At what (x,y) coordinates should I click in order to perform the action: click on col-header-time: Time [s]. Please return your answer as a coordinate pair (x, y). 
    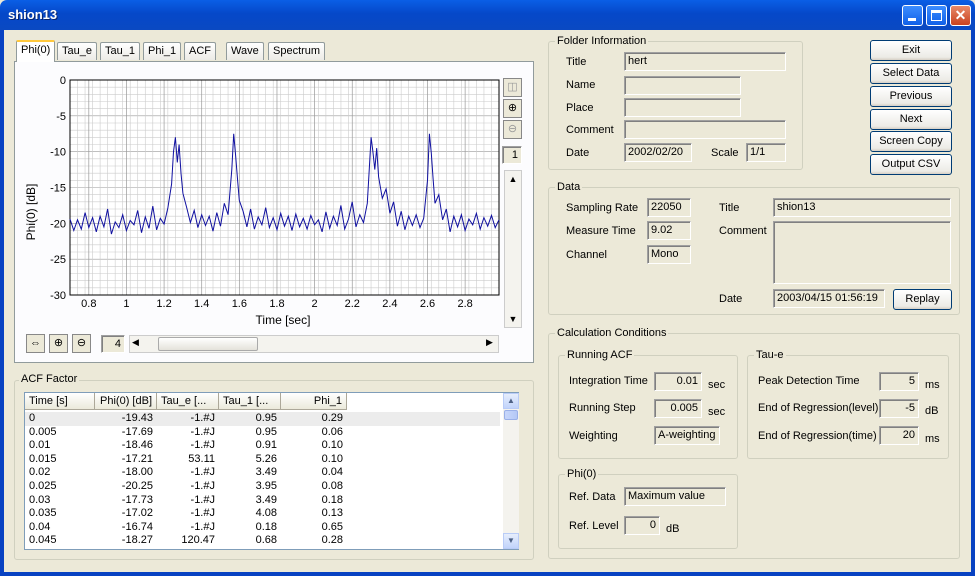
    Looking at the image, I should click on (60, 401).